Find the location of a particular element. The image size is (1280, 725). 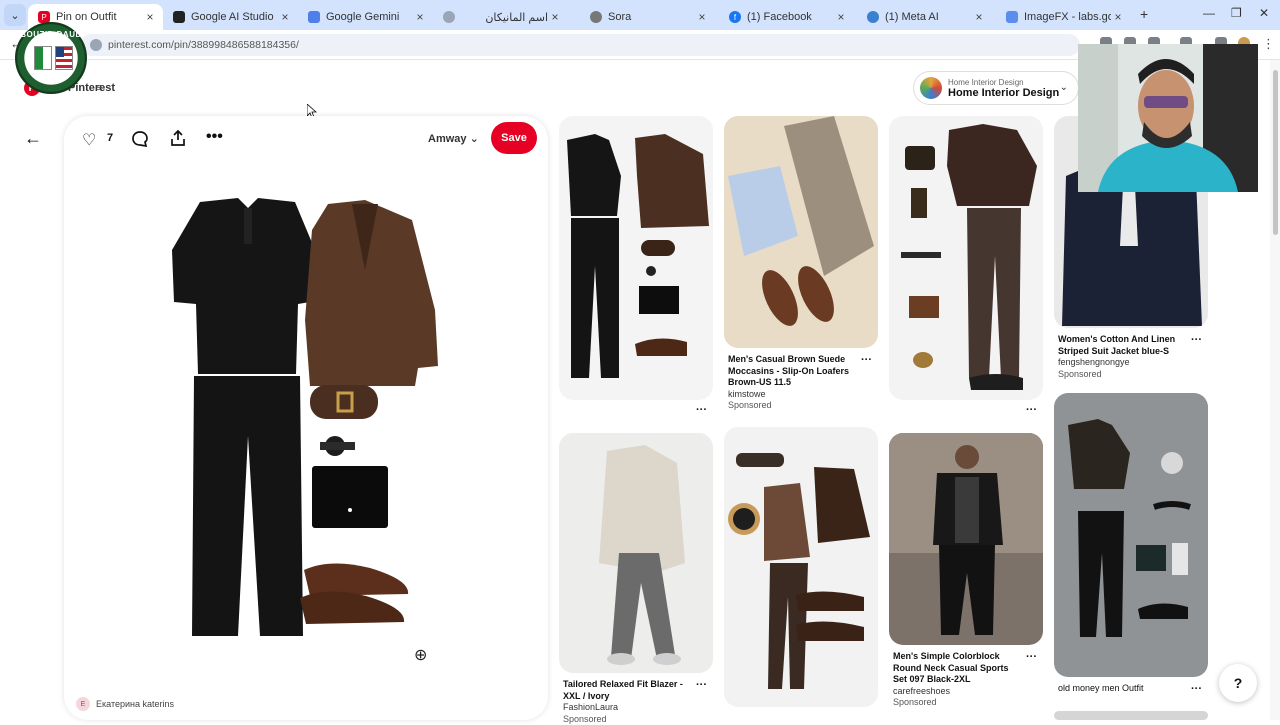

flag-icon is located at coordinates (43, 58).